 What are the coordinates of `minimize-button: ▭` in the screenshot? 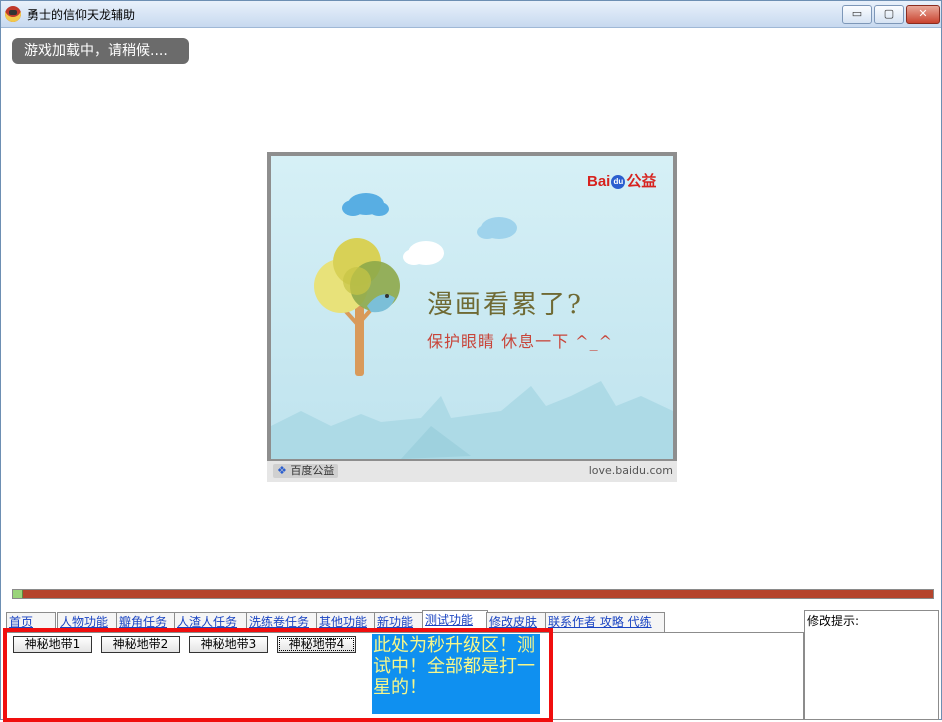 It's located at (857, 14).